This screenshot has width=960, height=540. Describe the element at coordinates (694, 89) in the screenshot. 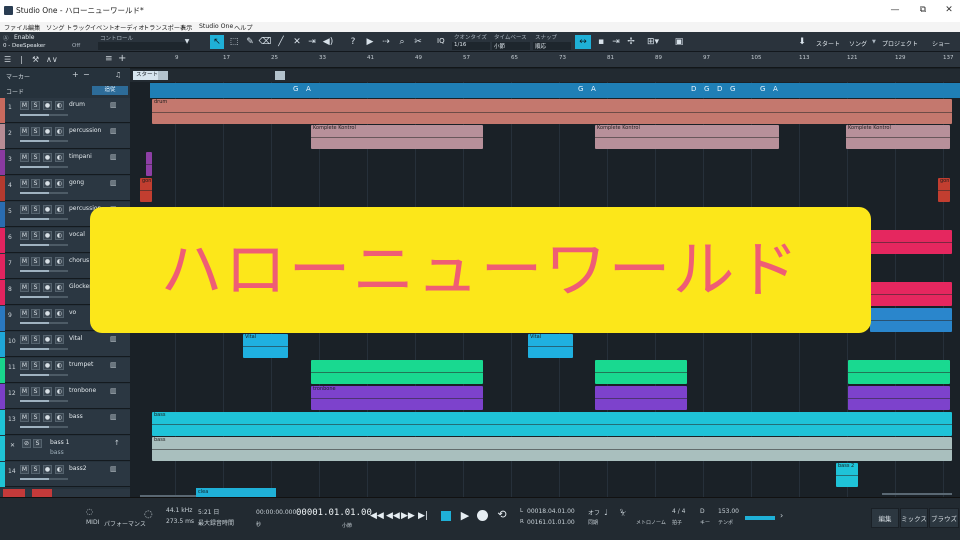

I see `chord-label: D` at that location.